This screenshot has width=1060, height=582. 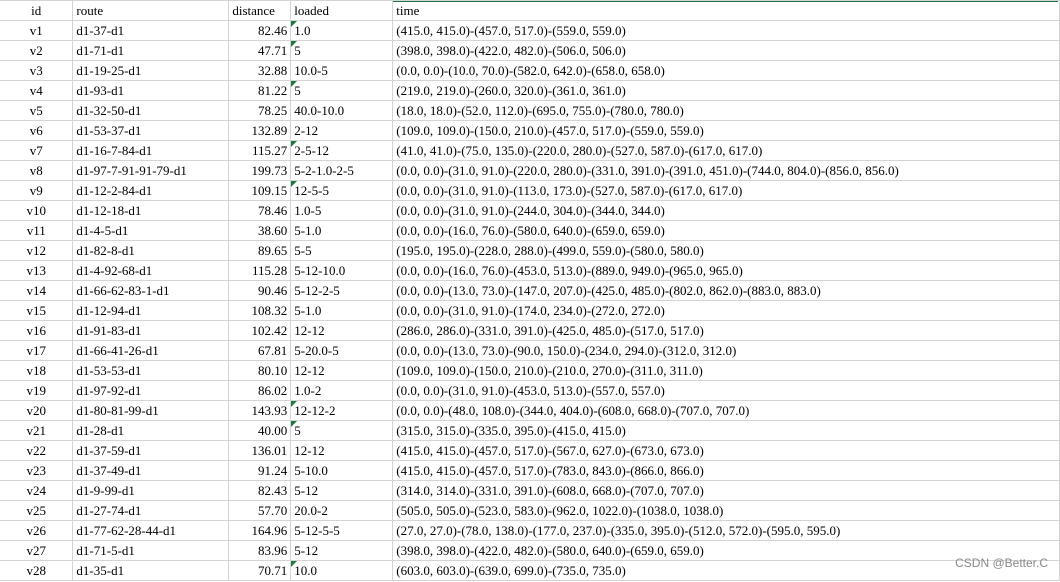 I want to click on cell-route: d1-37-d1, so click(x=151, y=30).